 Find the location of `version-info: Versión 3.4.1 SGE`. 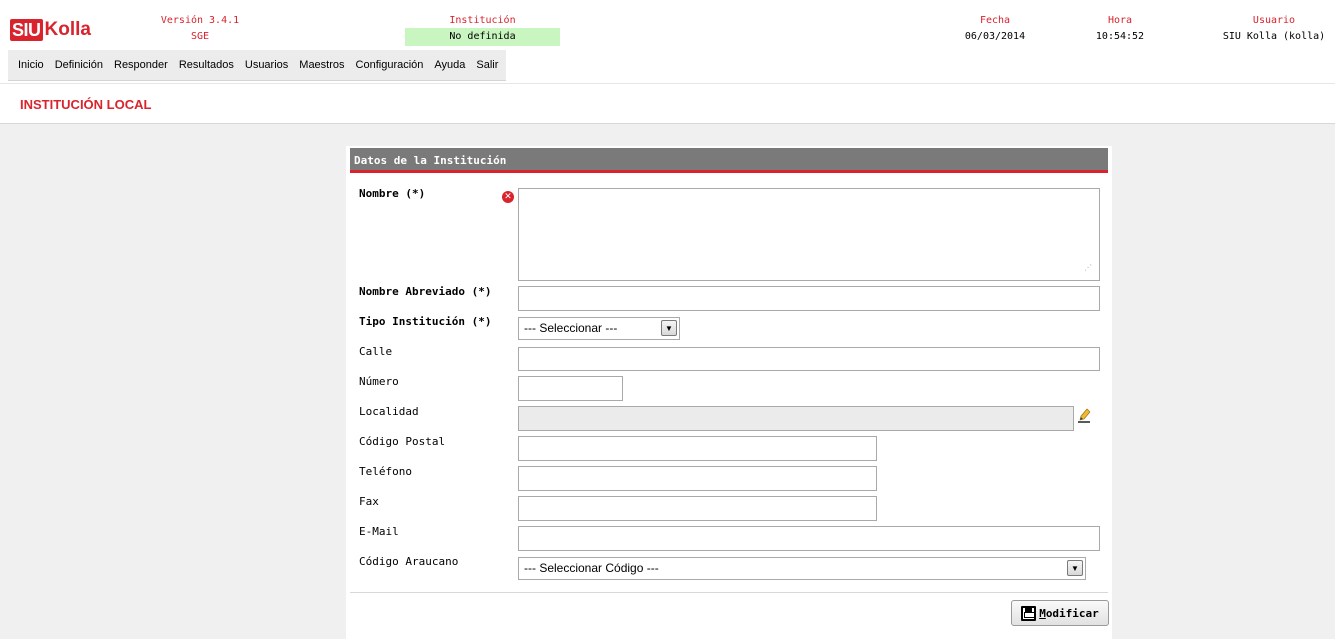

version-info: Versión 3.4.1 SGE is located at coordinates (200, 29).